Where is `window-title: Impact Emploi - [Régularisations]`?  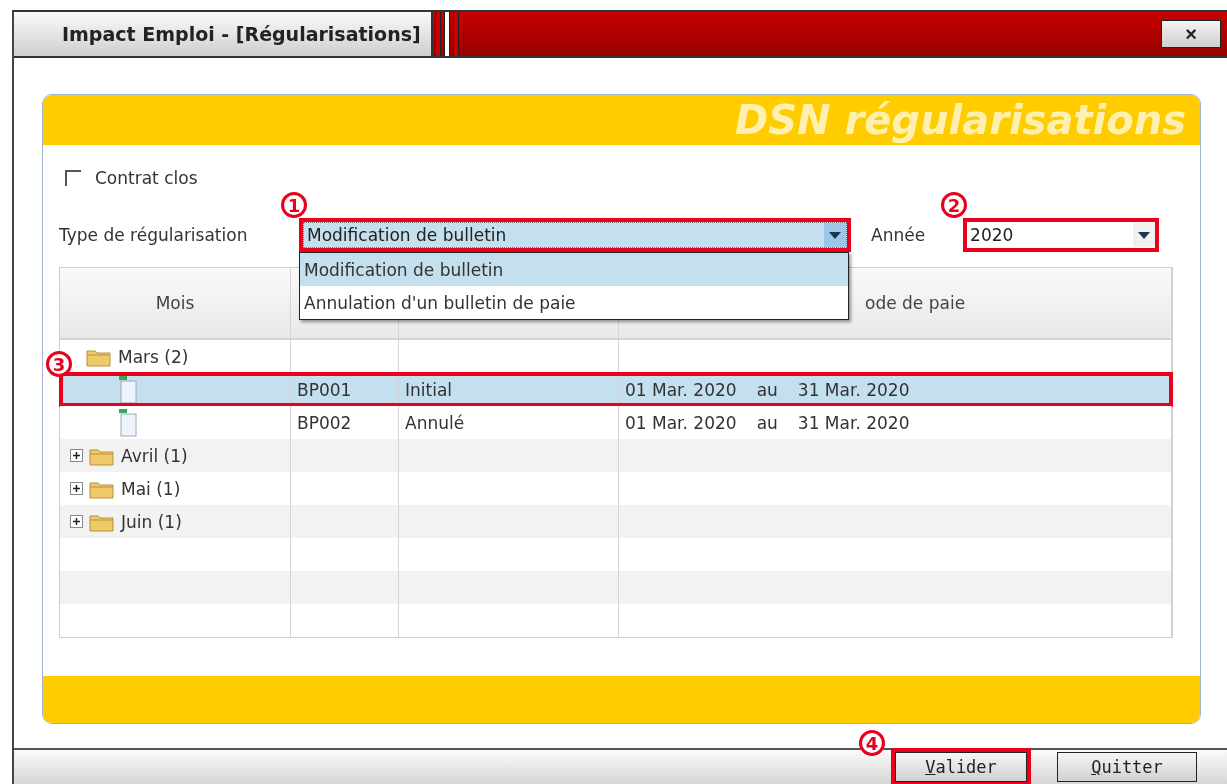 window-title: Impact Emploi - [Régularisations] is located at coordinates (241, 34).